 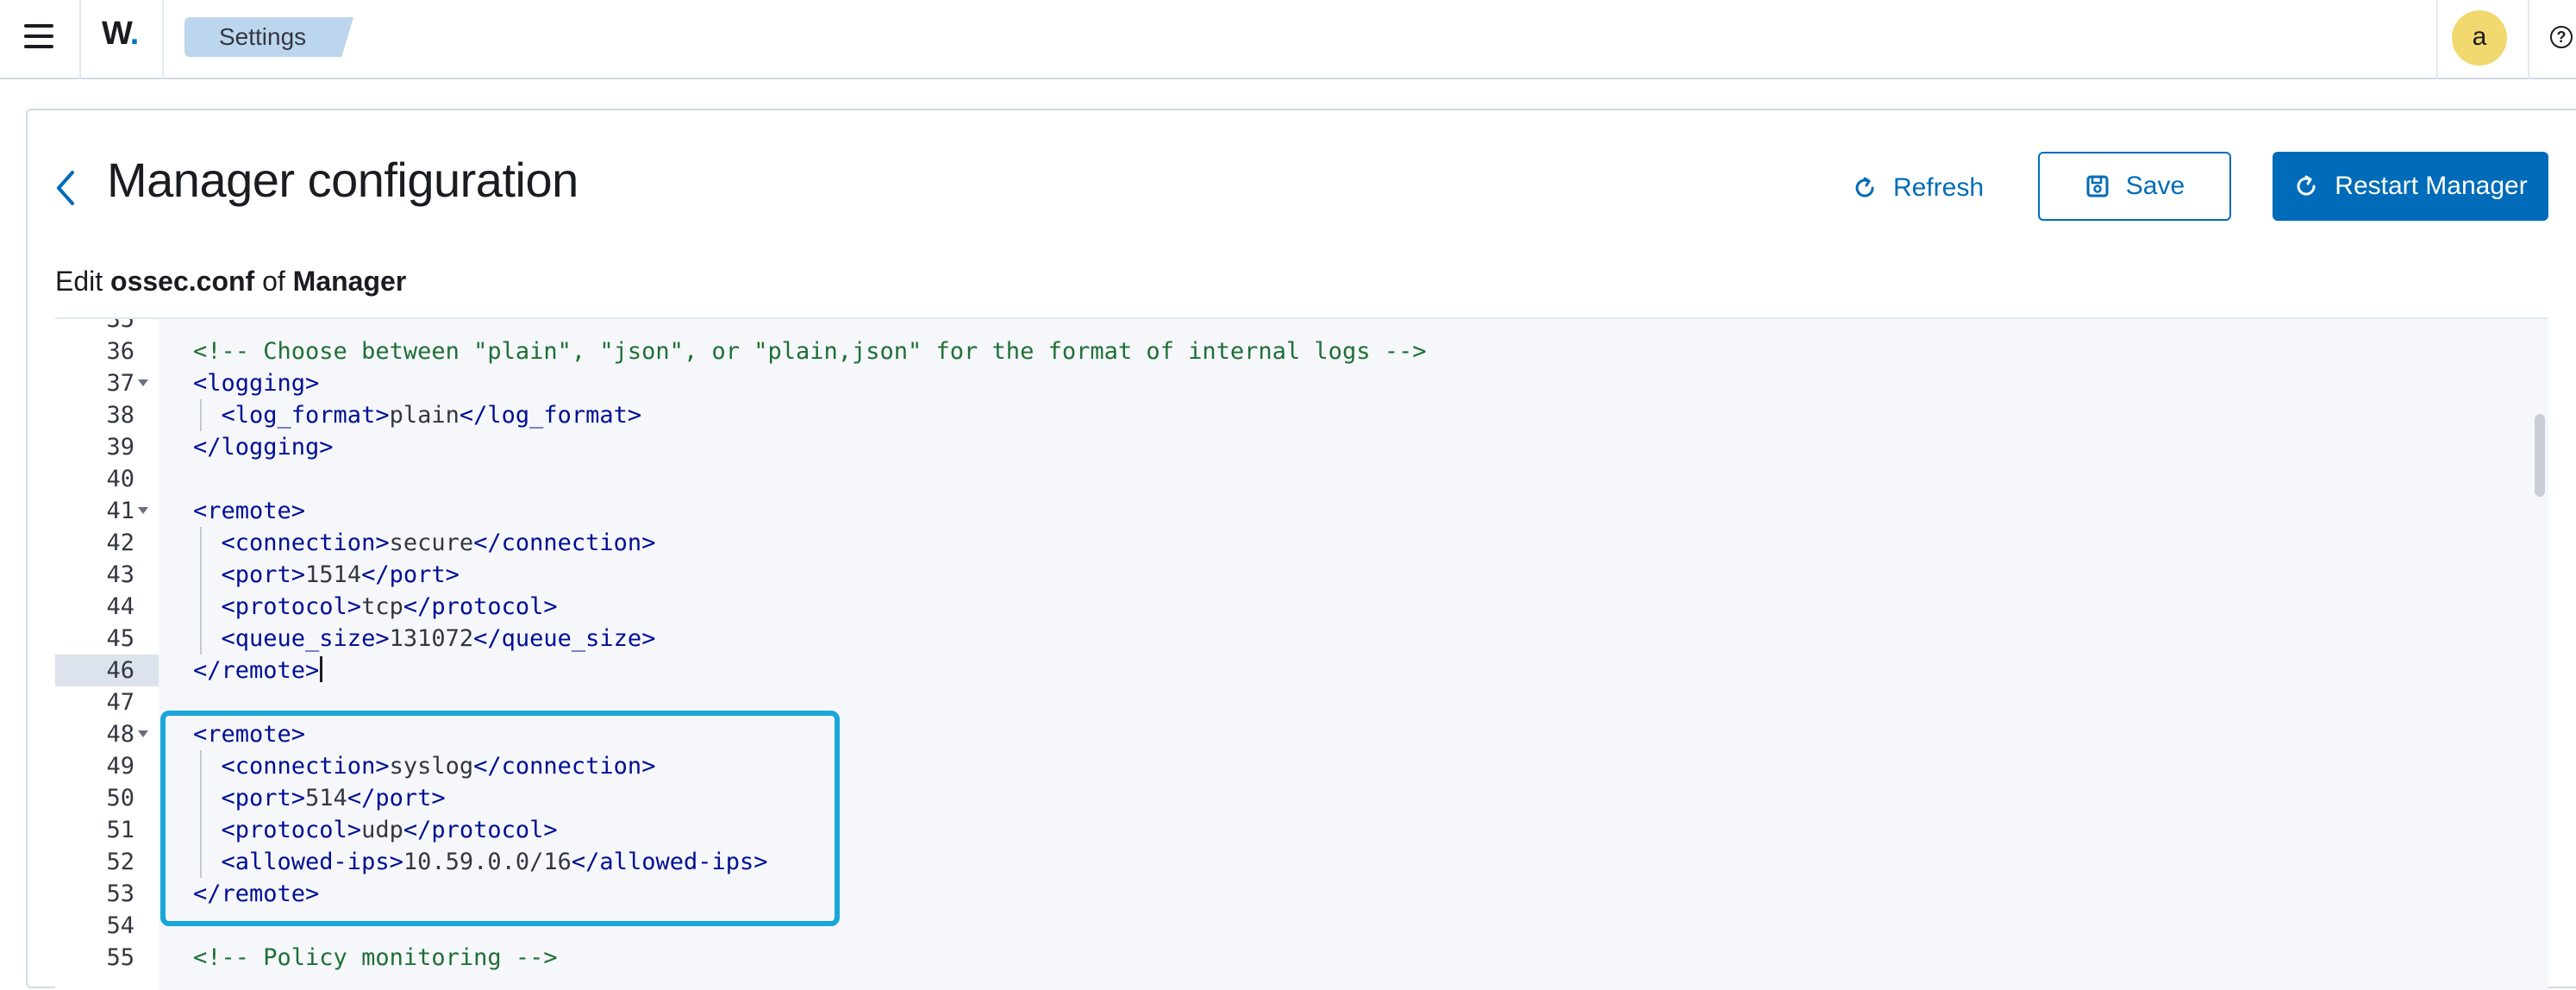 I want to click on code-line: 41 <remote>, so click(x=1301, y=511).